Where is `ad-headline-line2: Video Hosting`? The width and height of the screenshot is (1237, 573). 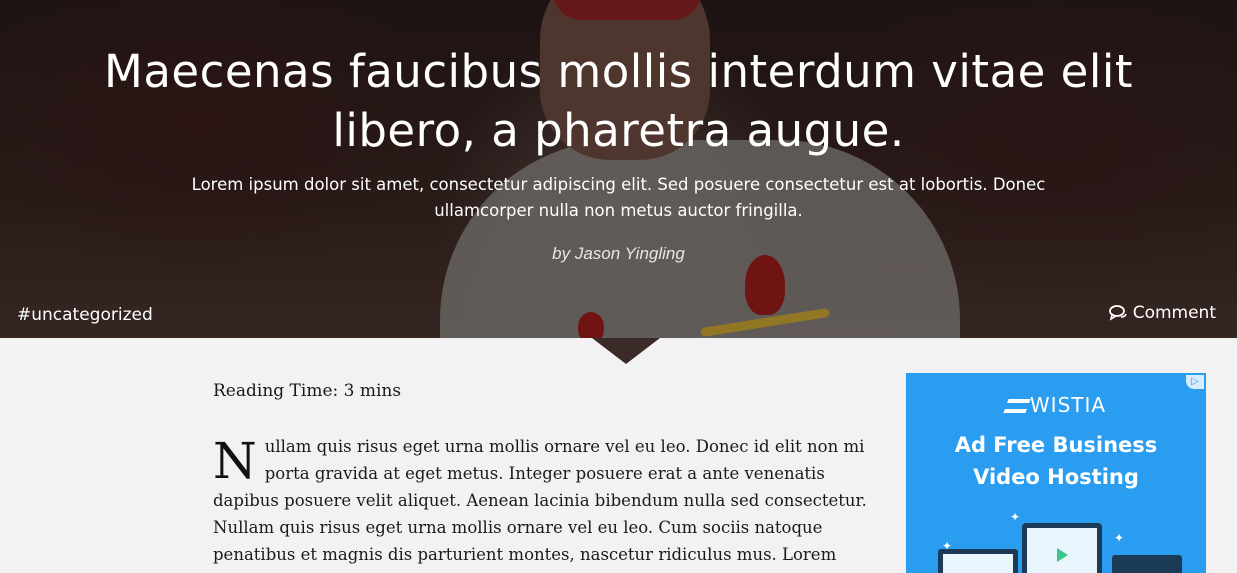
ad-headline-line2: Video Hosting is located at coordinates (1056, 477).